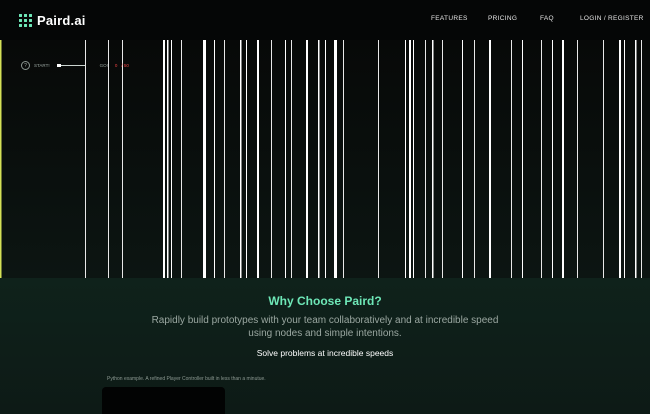 The height and width of the screenshot is (414, 650). Describe the element at coordinates (70, 65) in the screenshot. I see `progress-track` at that location.